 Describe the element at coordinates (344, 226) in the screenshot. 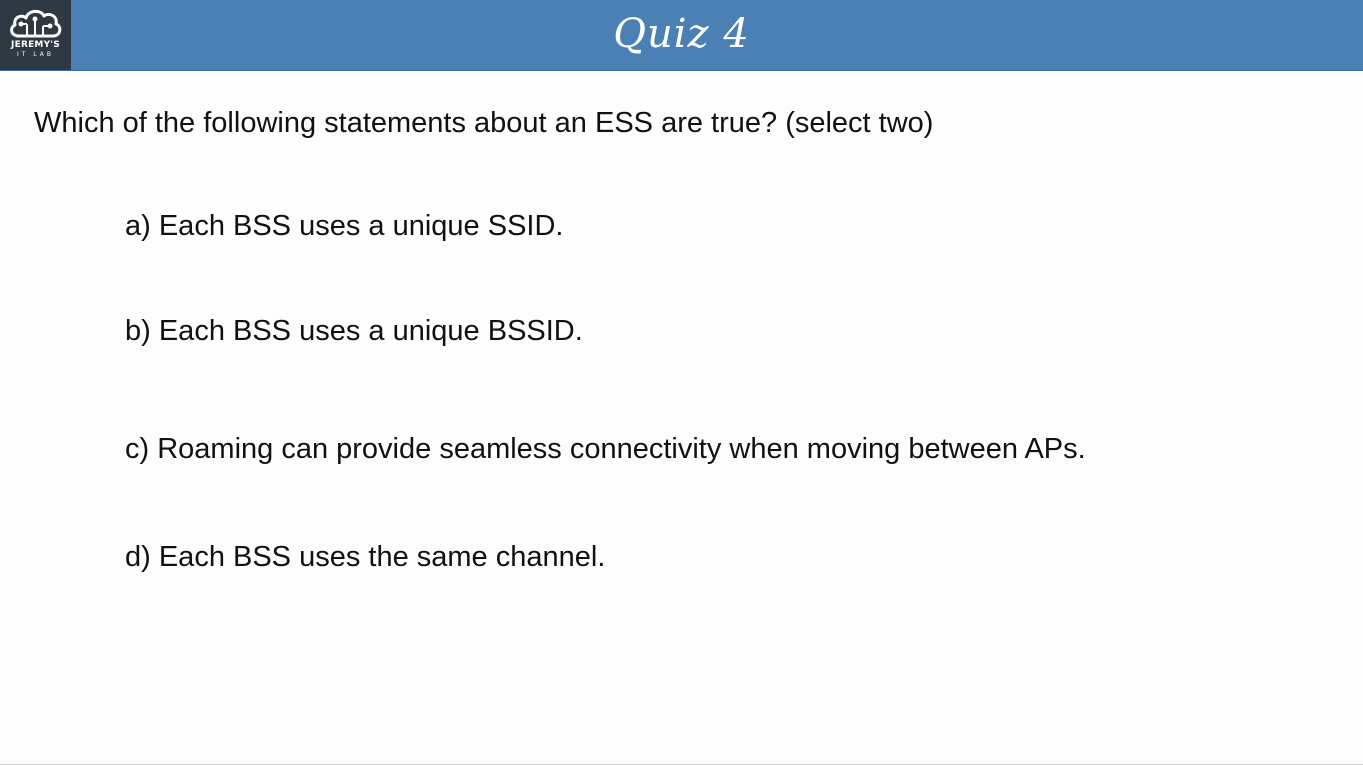

I see `quiz-option-a: a) Each BSS uses a unique SSID.` at that location.